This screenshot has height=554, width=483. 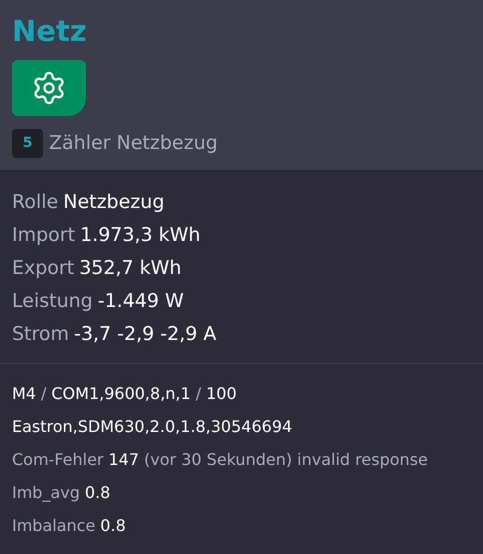 What do you see at coordinates (52, 301) in the screenshot?
I see `field-label: Leistung` at bounding box center [52, 301].